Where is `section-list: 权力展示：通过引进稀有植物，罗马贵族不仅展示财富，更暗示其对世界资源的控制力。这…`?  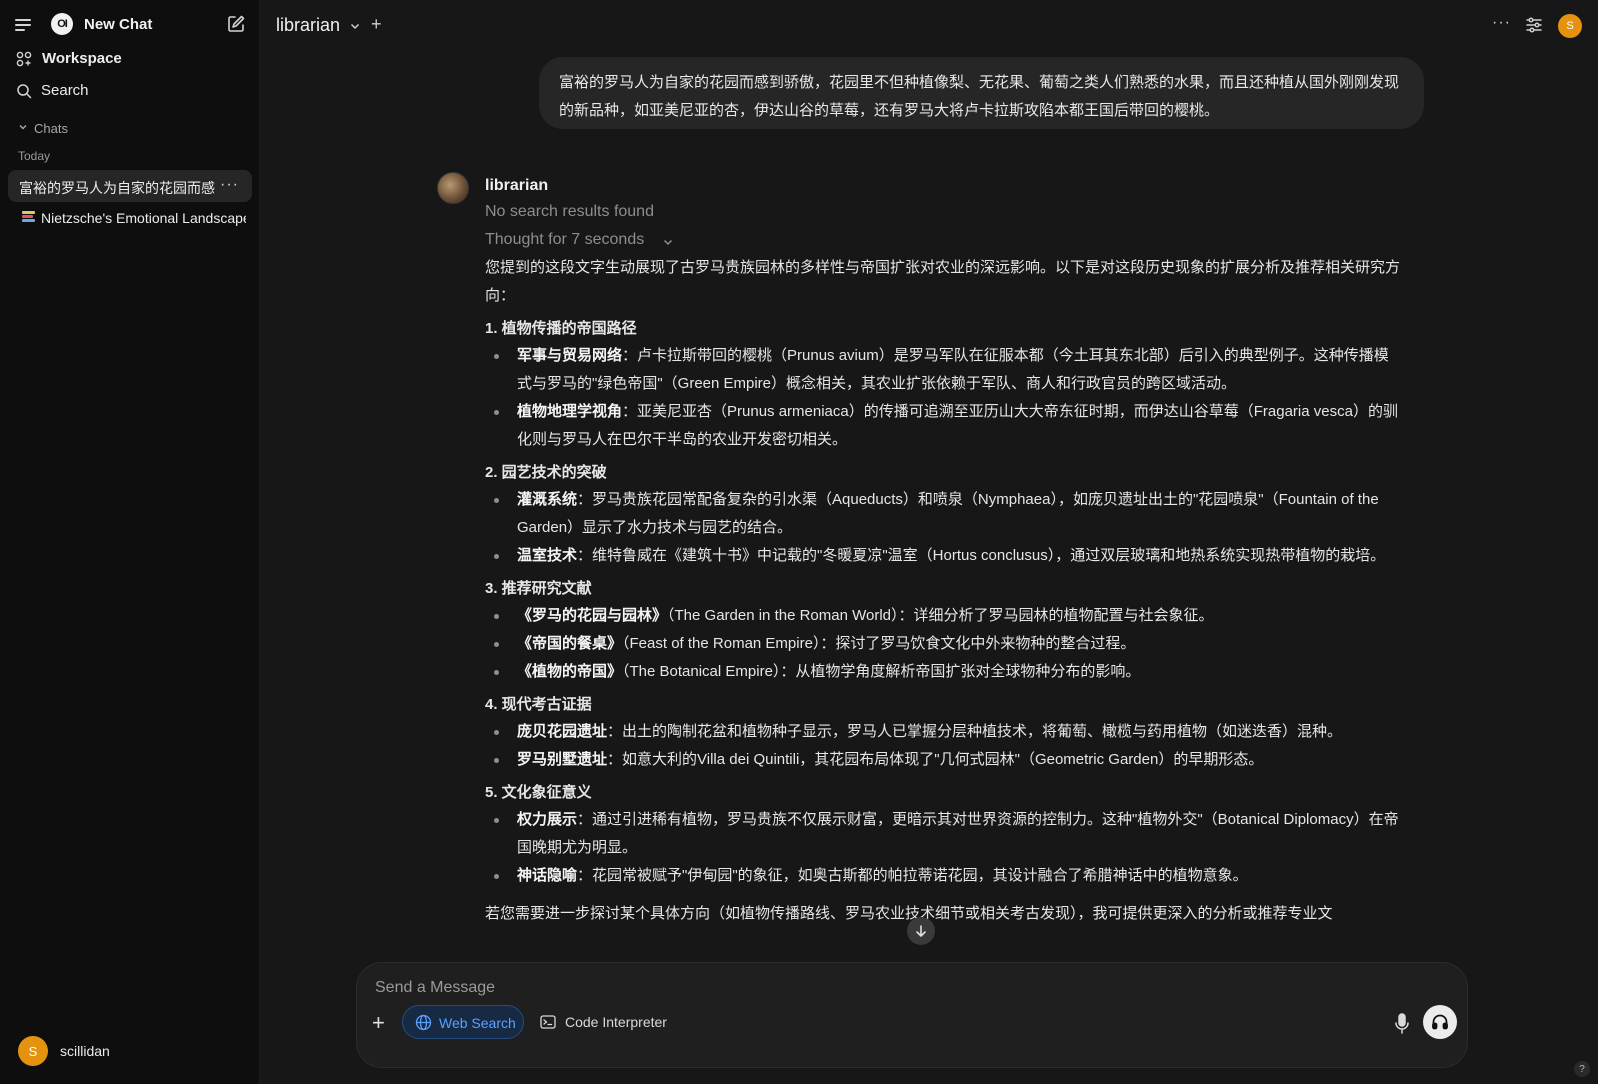 section-list: 权力展示：通过引进稀有植物，罗马贵族不仅展示财富，更暗示其对世界资源的控制力。这… is located at coordinates (944, 848).